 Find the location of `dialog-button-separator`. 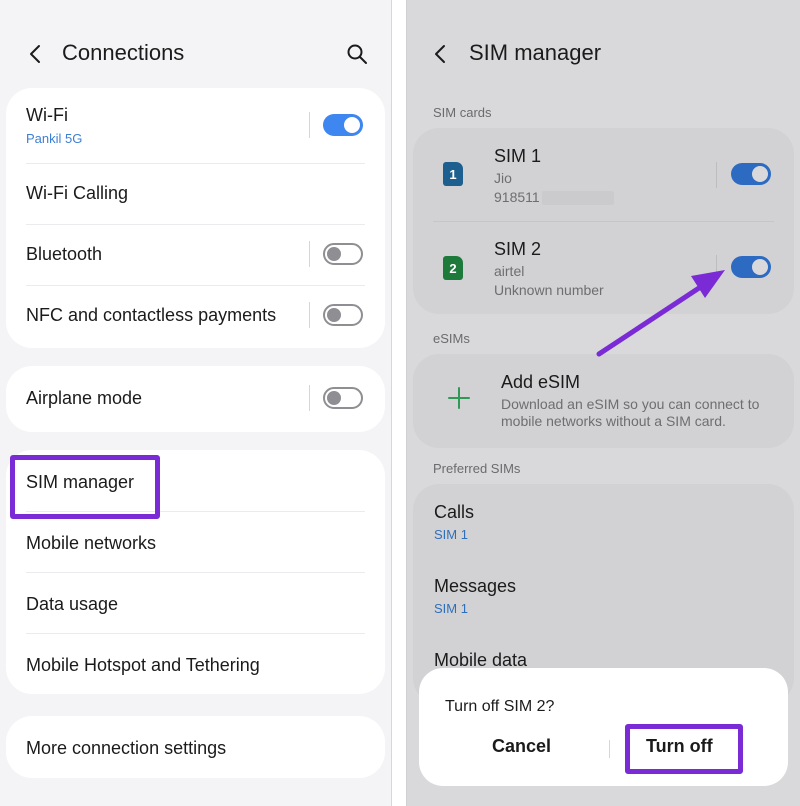

dialog-button-separator is located at coordinates (609, 749).